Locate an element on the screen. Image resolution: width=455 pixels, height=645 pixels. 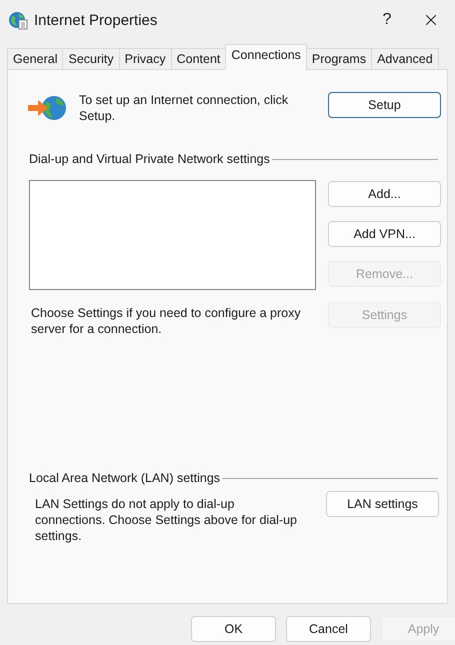
section-heading: Dial-up and Virtual Private Network settings is located at coordinates (149, 159).